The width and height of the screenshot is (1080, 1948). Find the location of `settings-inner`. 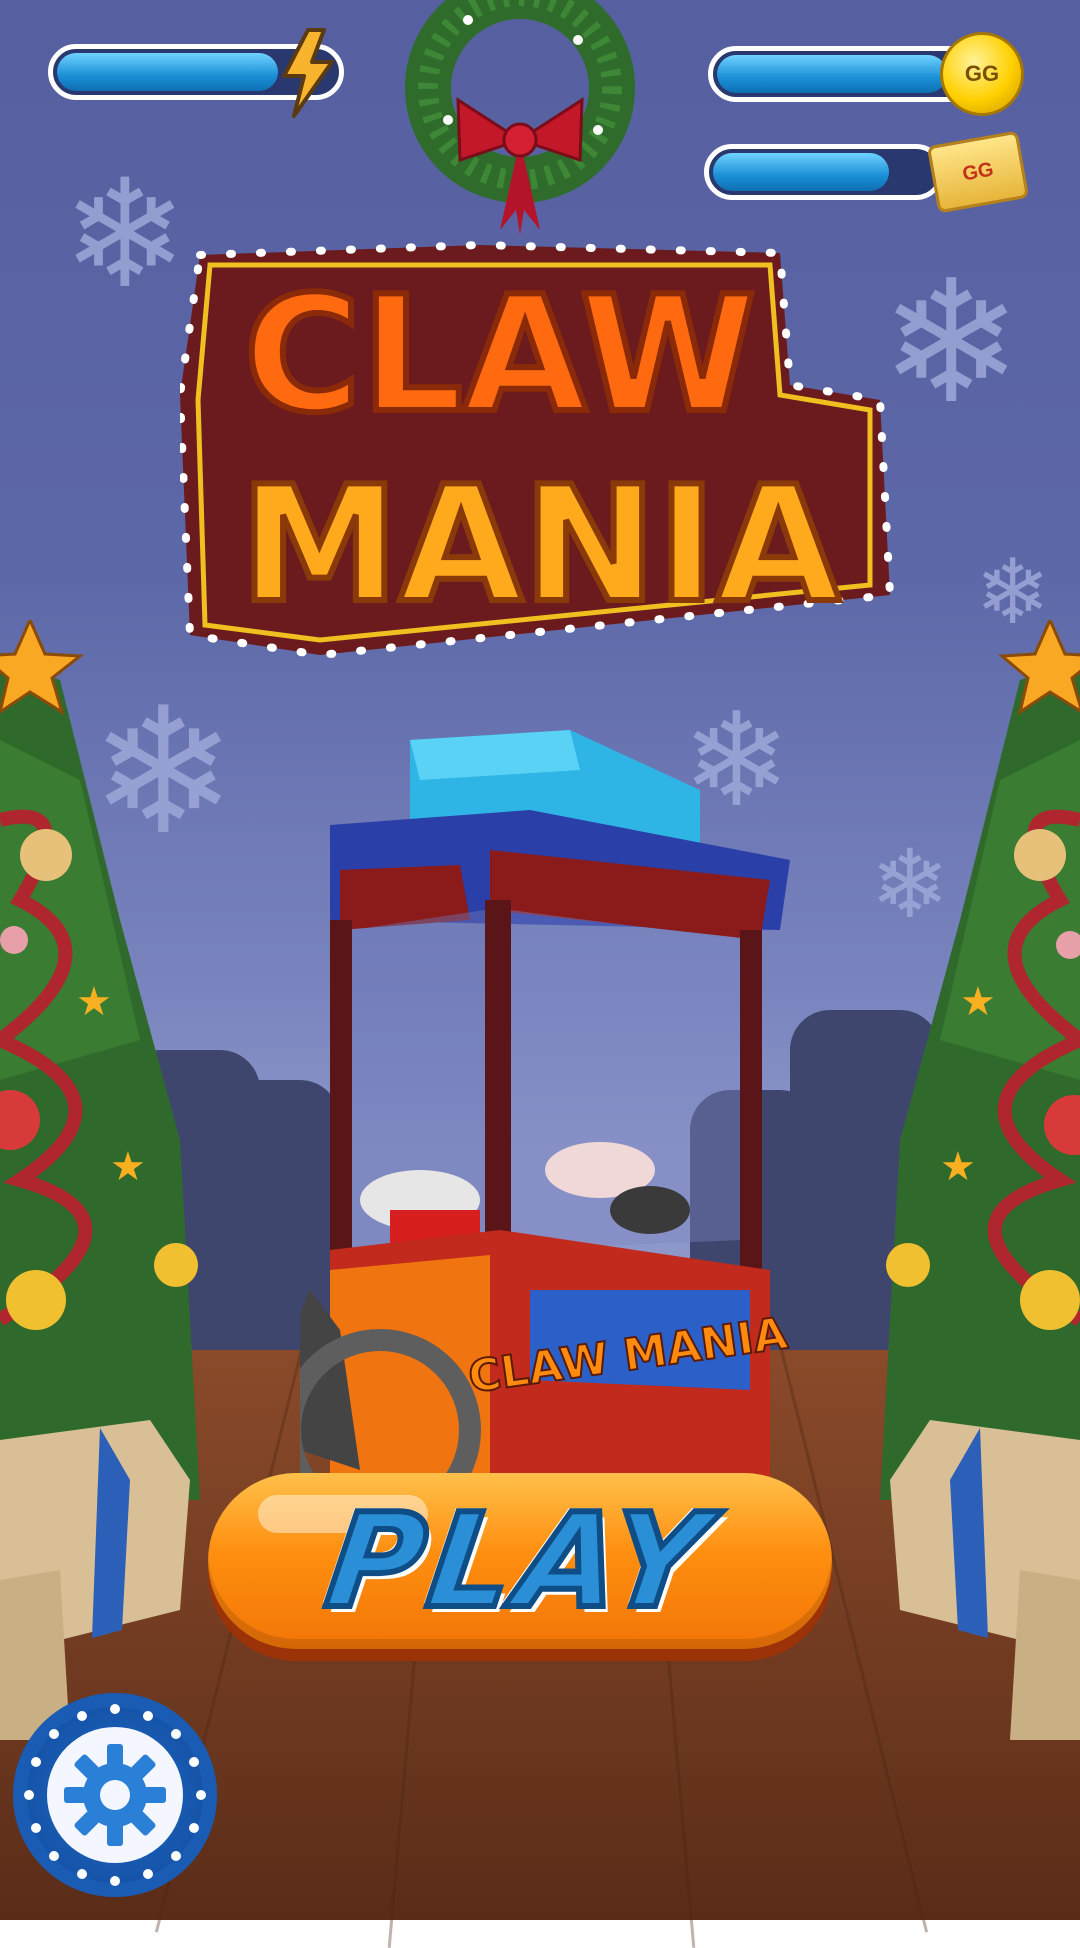

settings-inner is located at coordinates (115, 1795).